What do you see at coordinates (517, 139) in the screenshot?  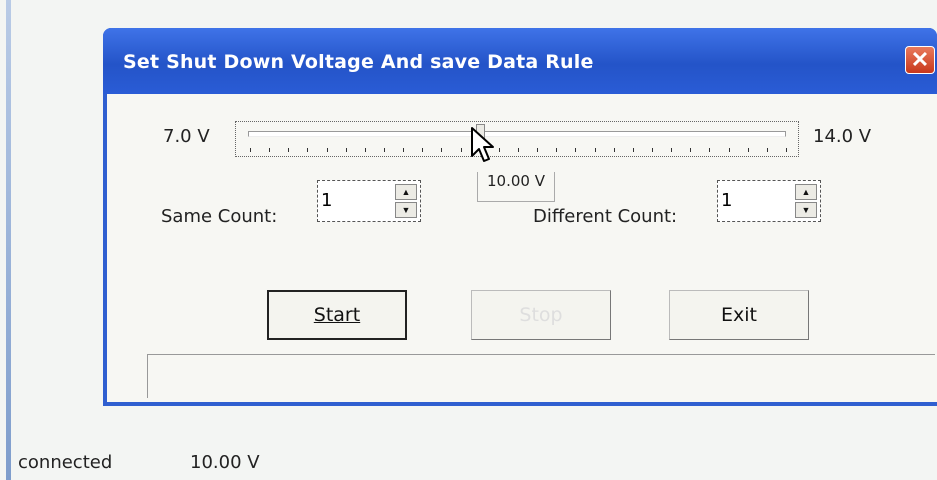 I see `voltage-slider` at bounding box center [517, 139].